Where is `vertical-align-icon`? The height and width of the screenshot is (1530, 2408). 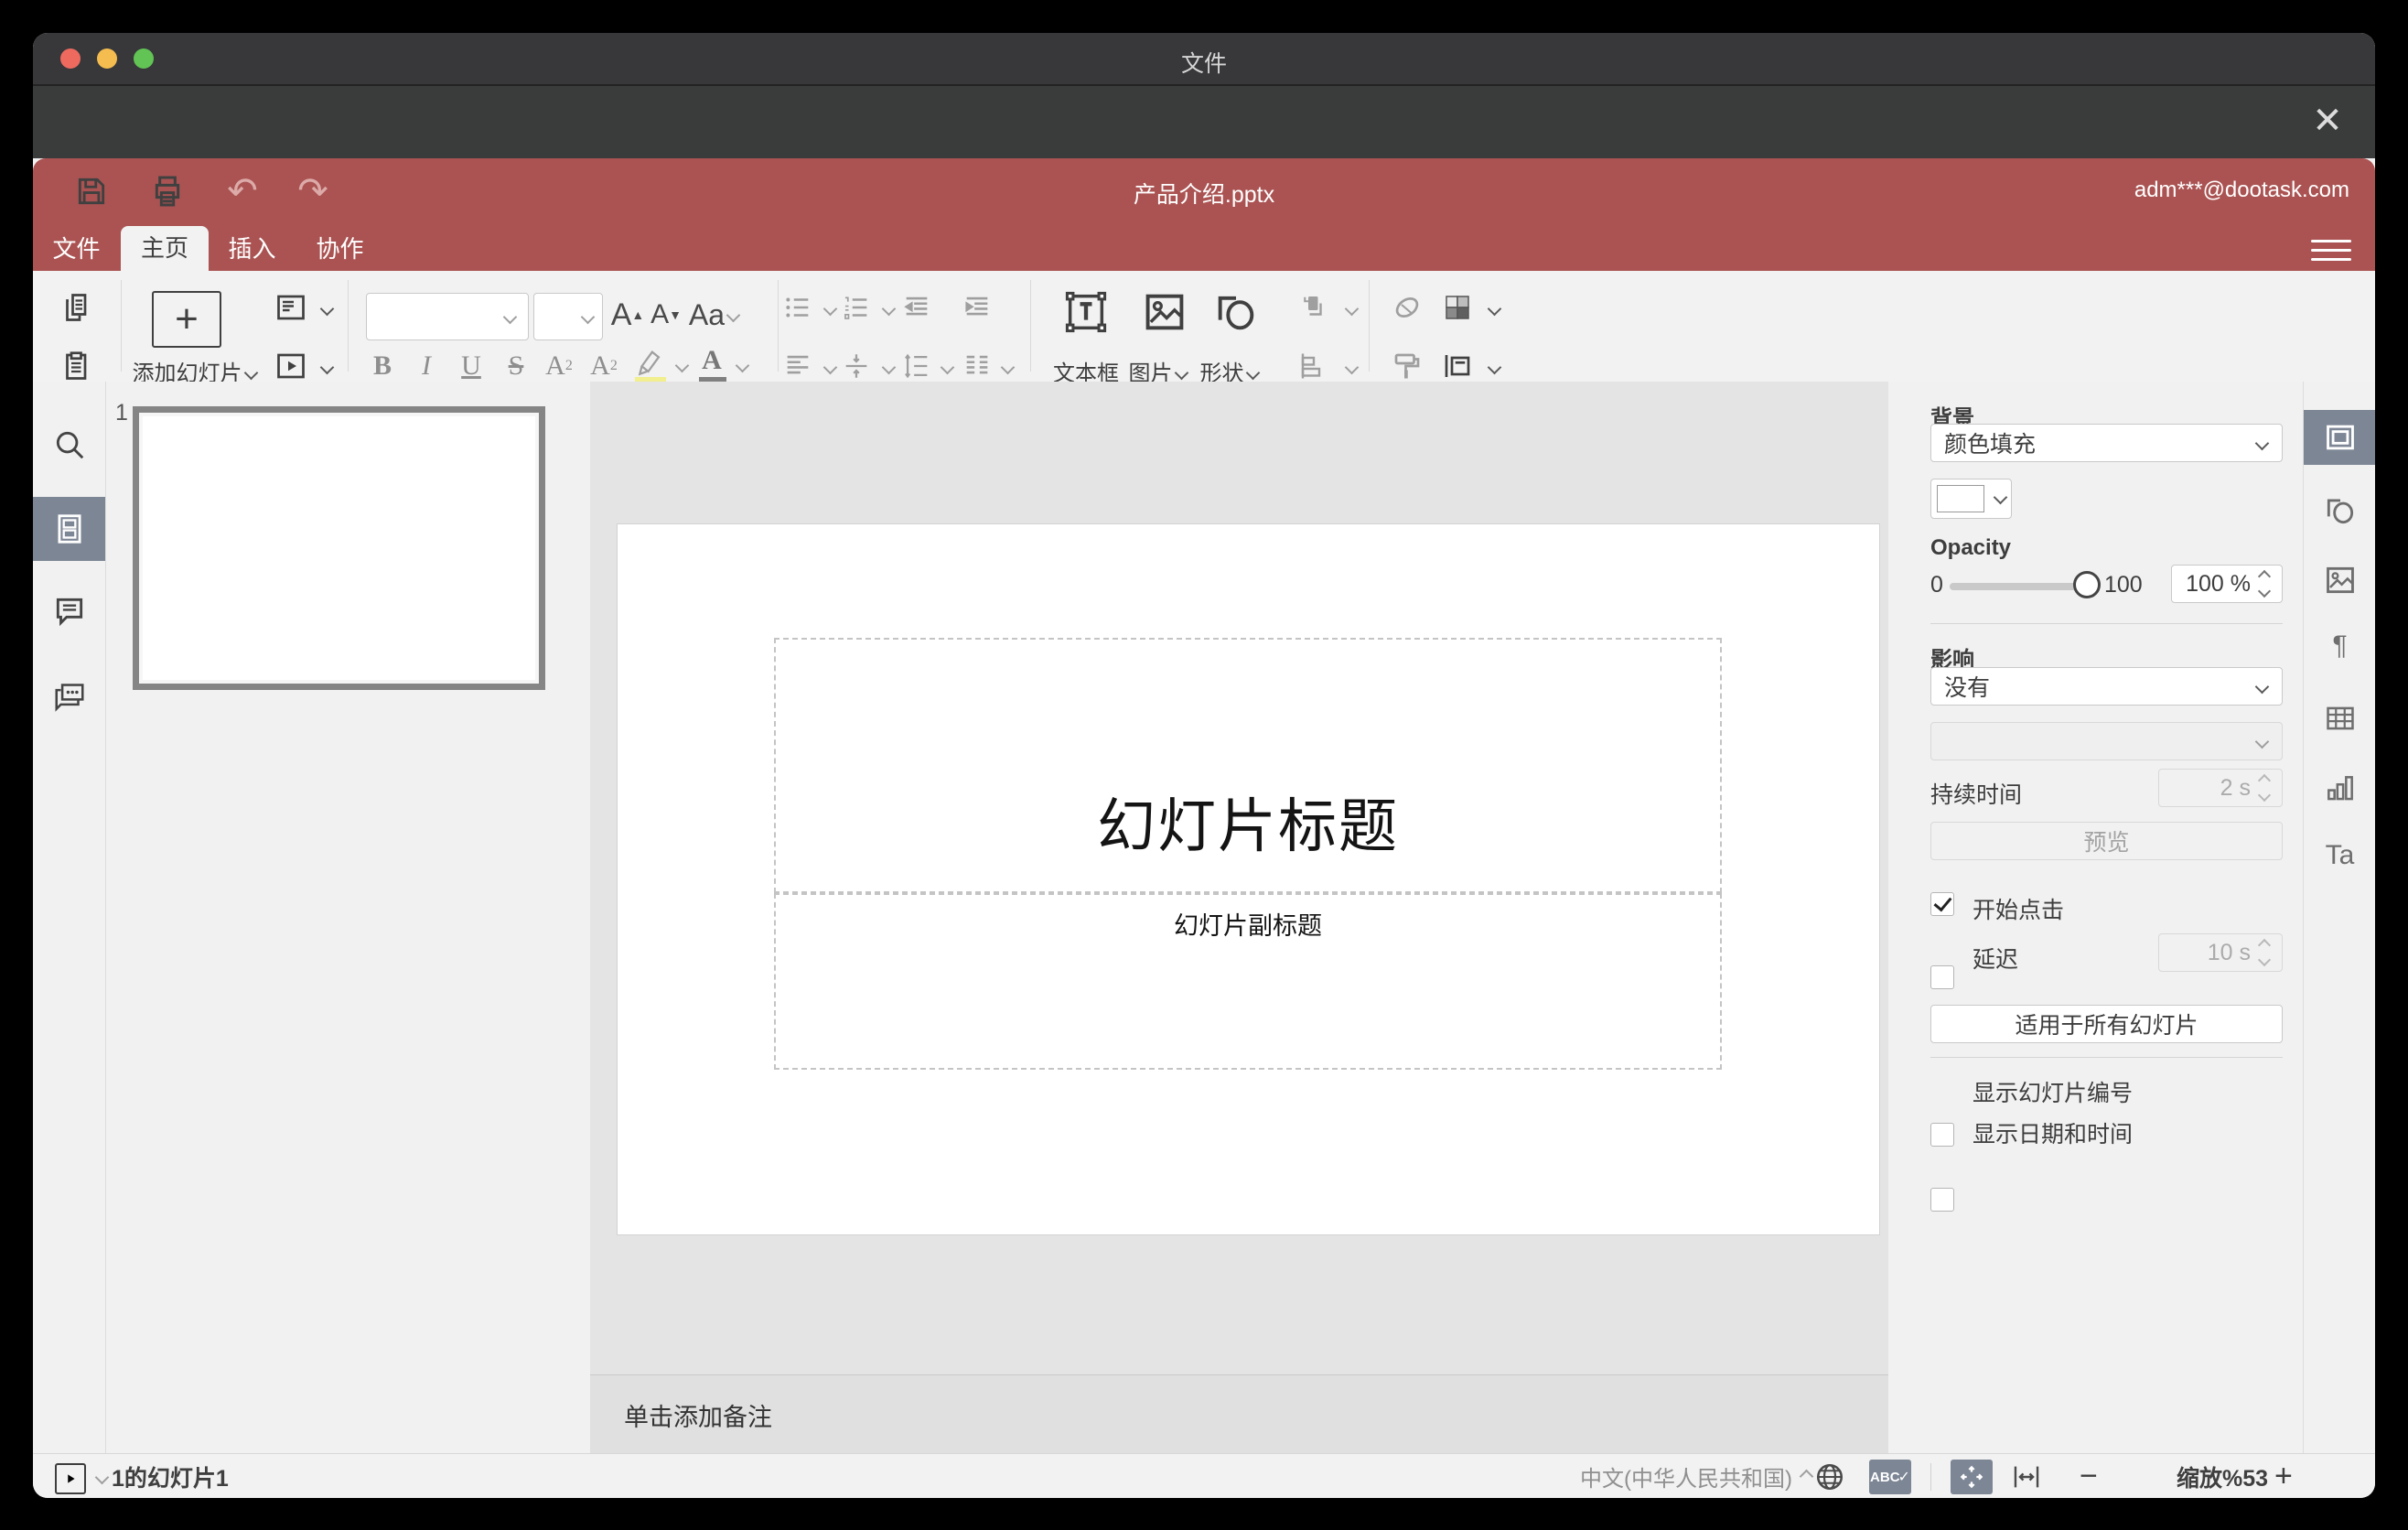
vertical-align-icon is located at coordinates (856, 366).